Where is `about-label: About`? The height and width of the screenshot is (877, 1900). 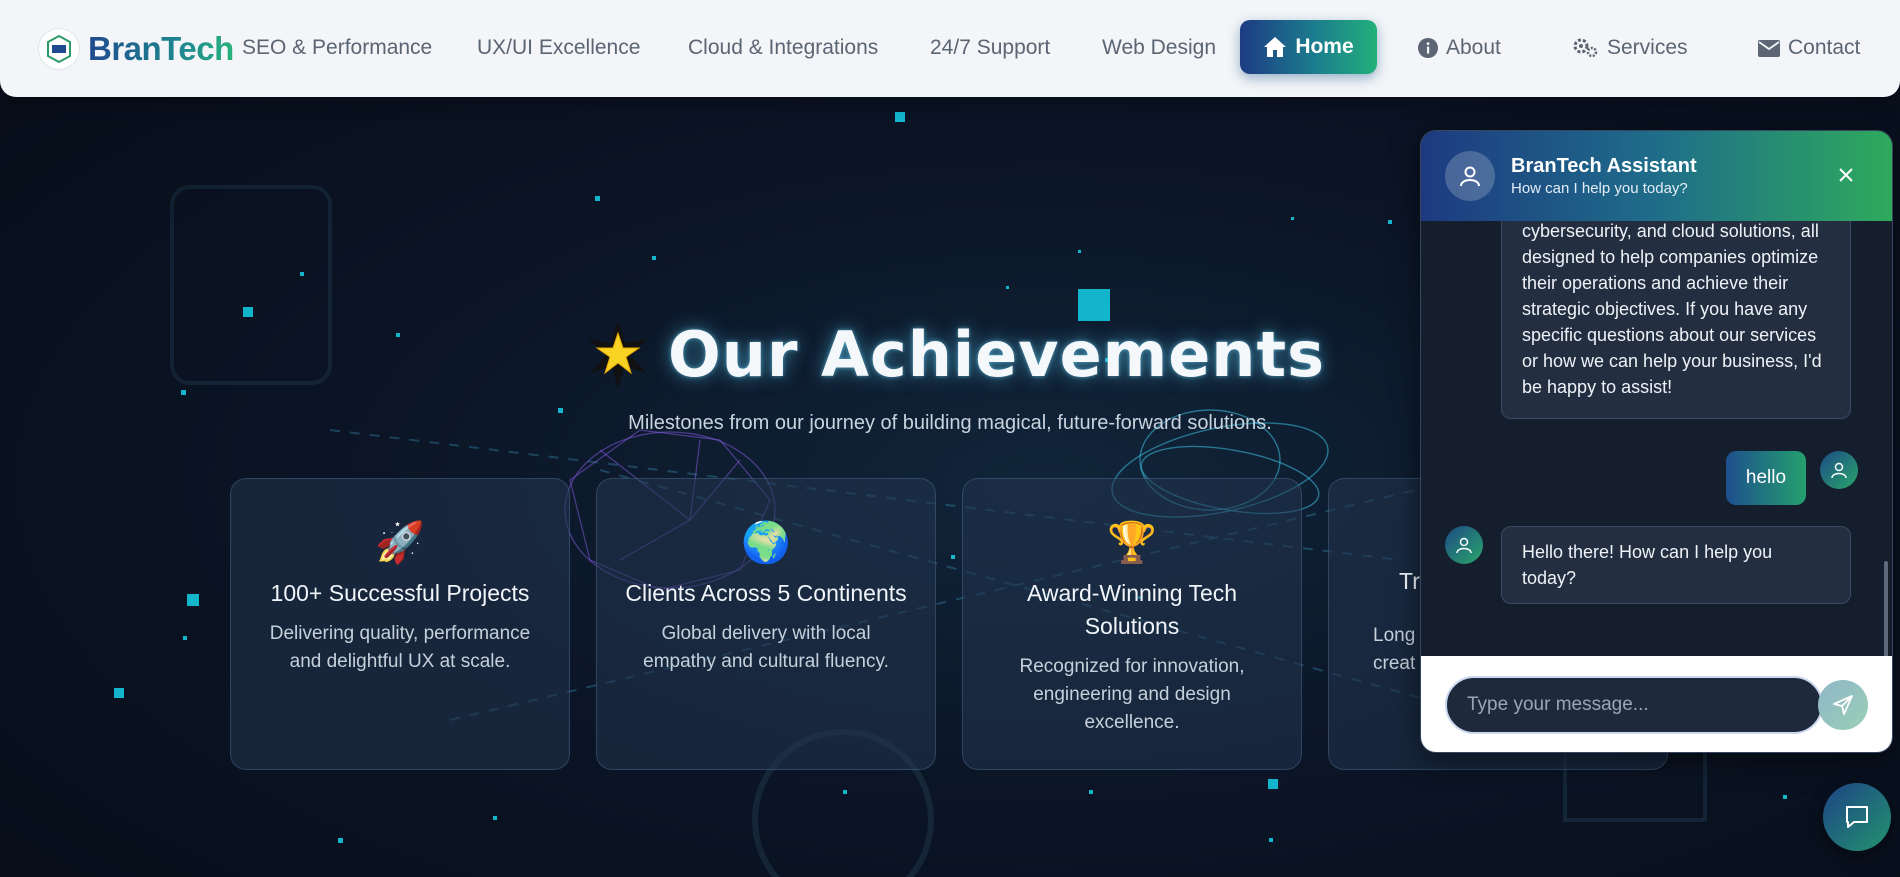
about-label: About is located at coordinates (1473, 47).